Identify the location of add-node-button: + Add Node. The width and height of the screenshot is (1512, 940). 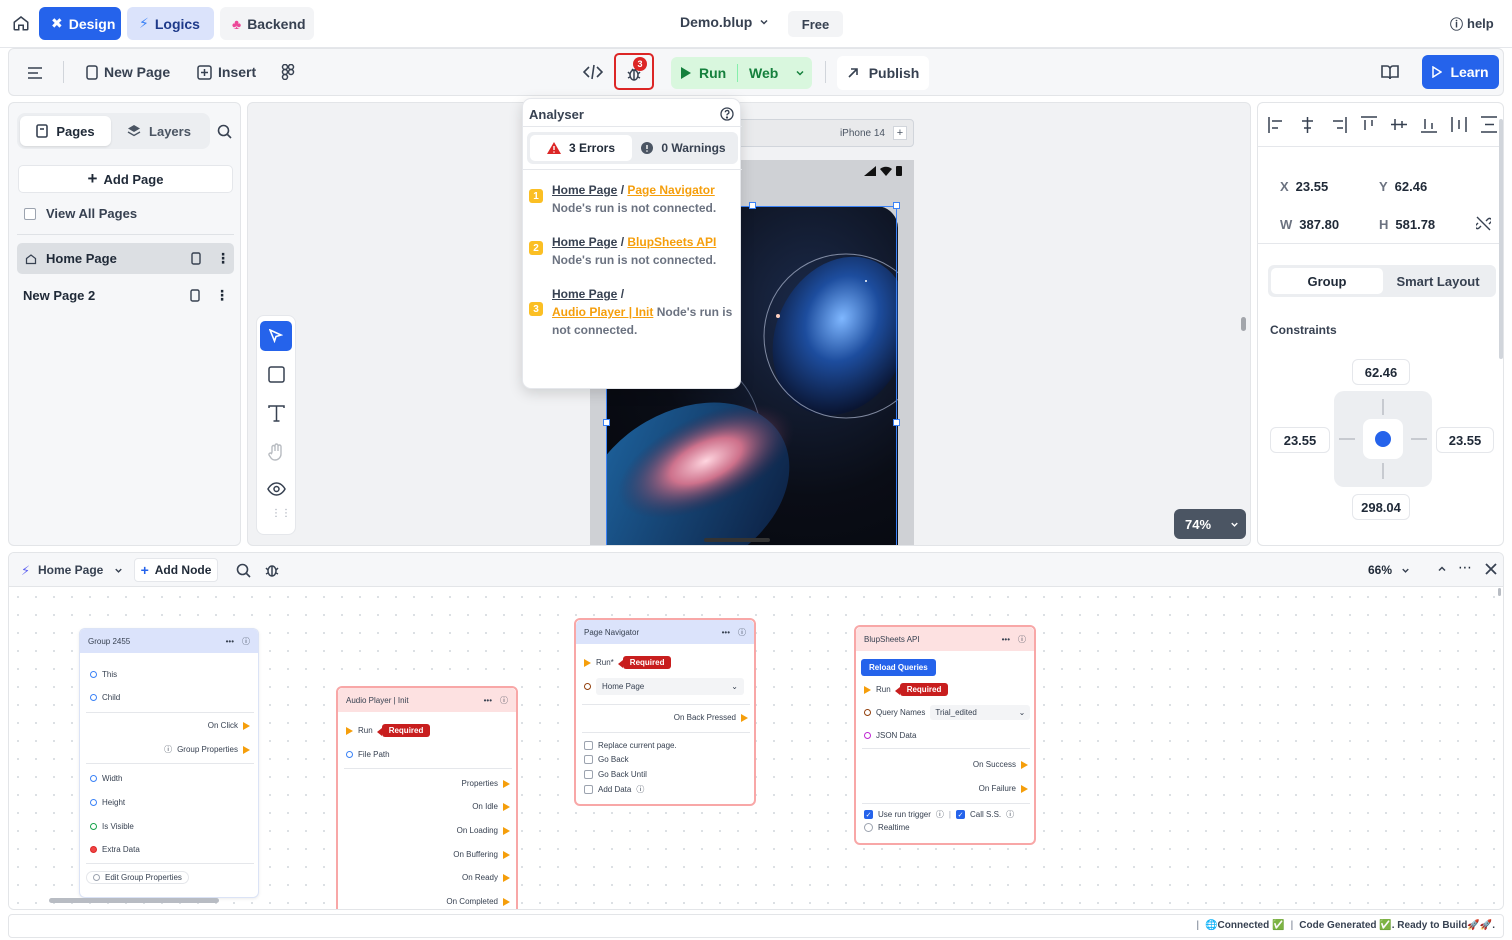
(176, 570).